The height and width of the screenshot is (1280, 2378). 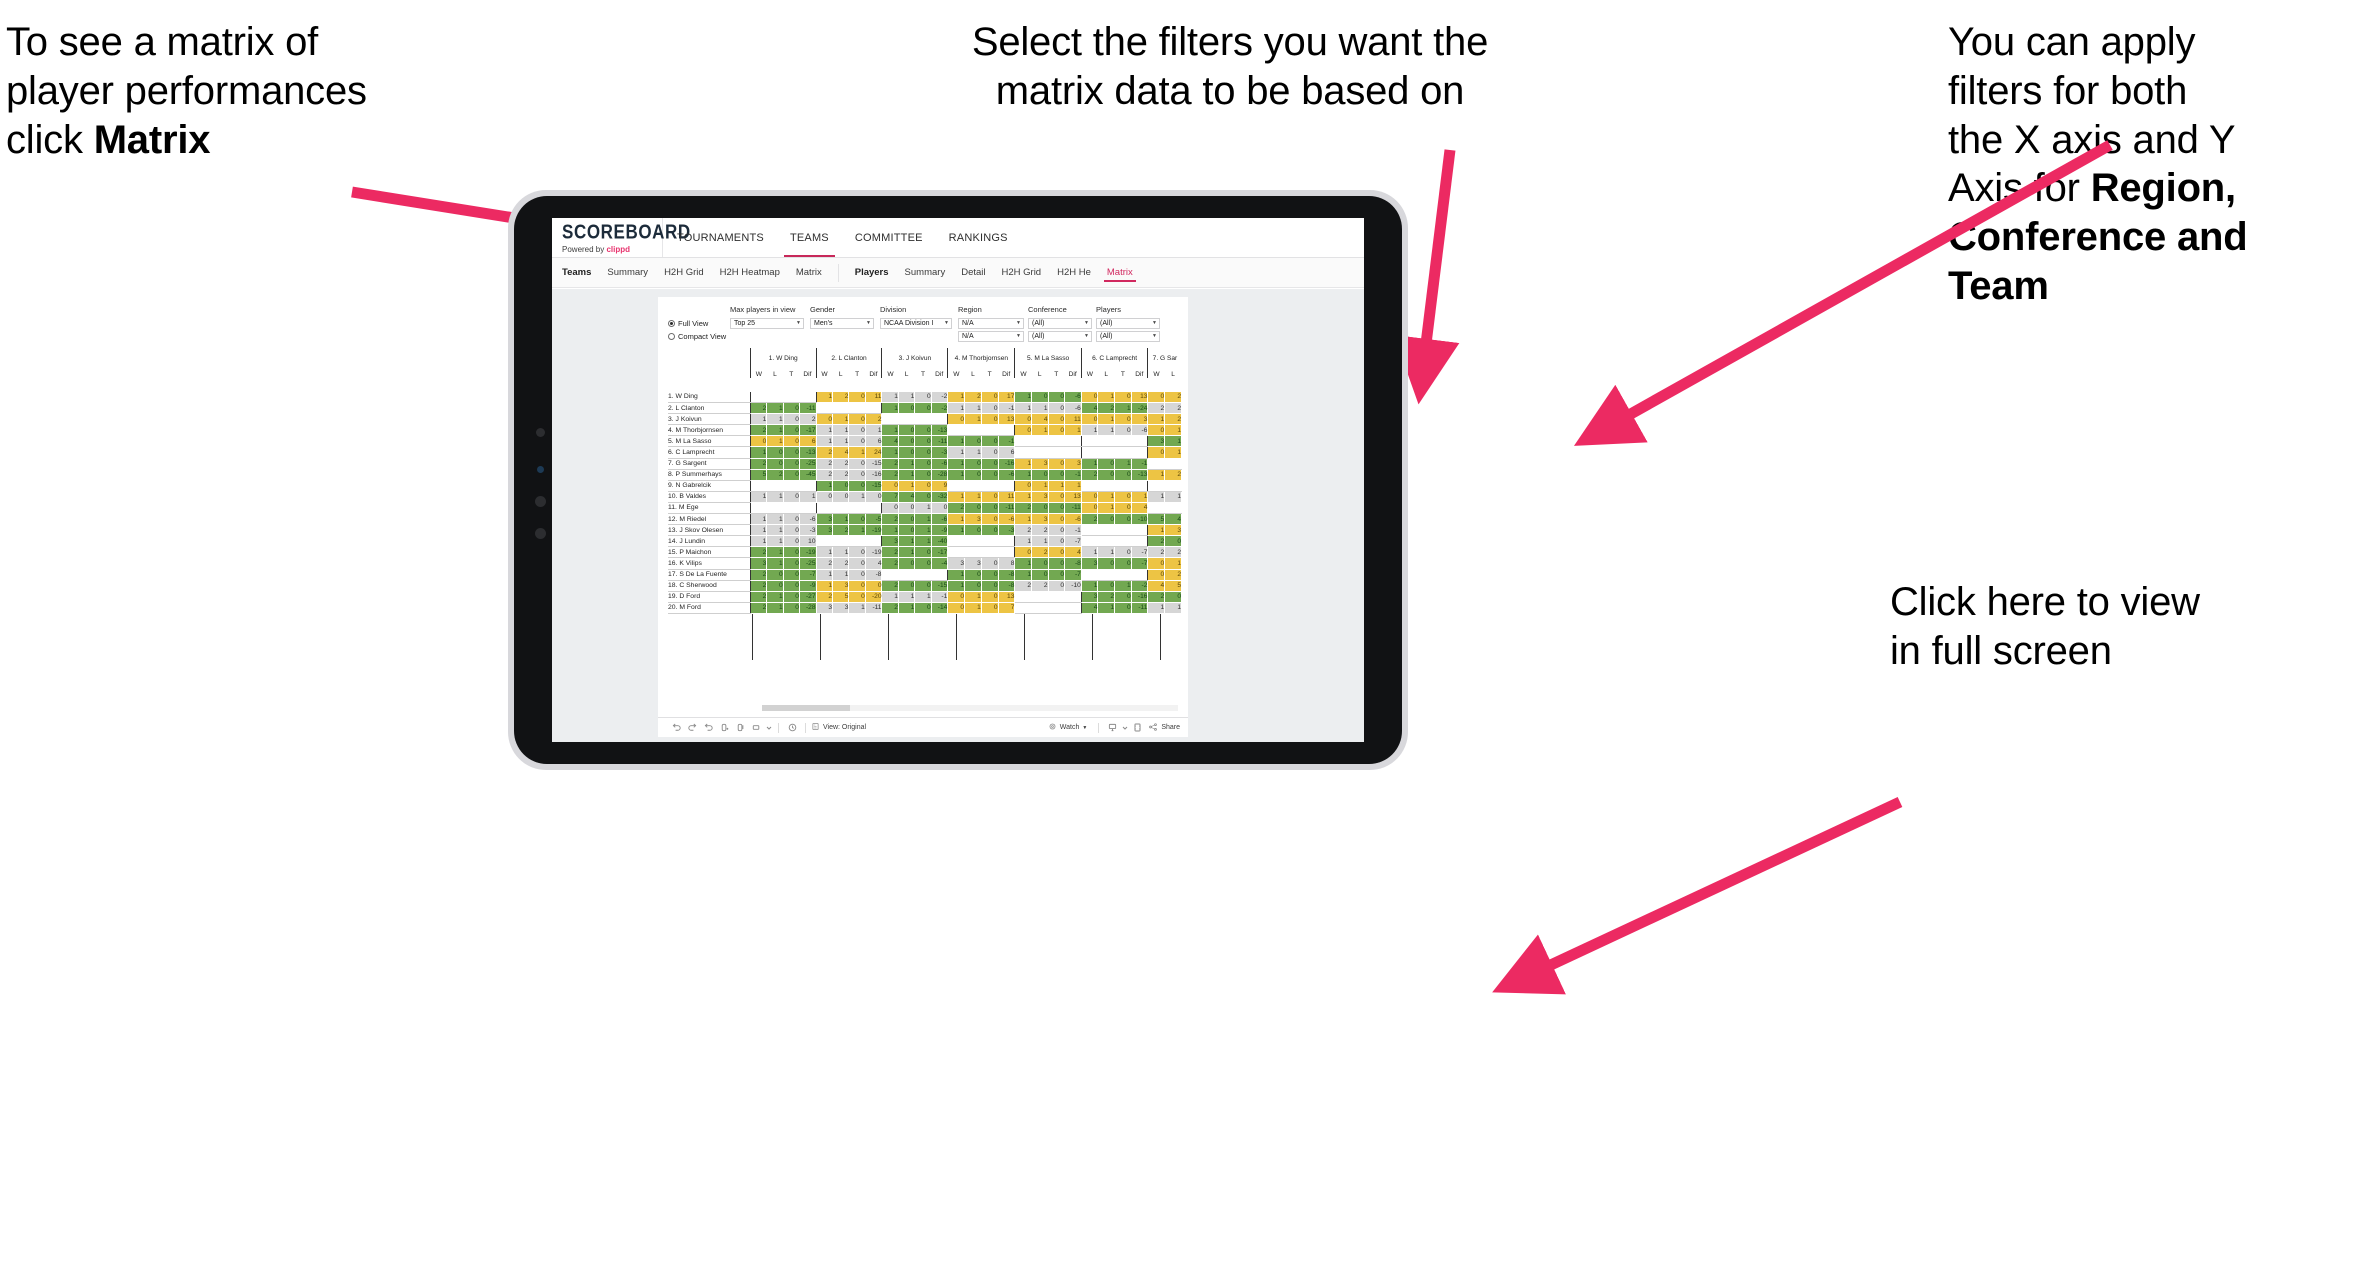 What do you see at coordinates (1128, 323) in the screenshot?
I see `filter-players-x-select: (All) ▼` at bounding box center [1128, 323].